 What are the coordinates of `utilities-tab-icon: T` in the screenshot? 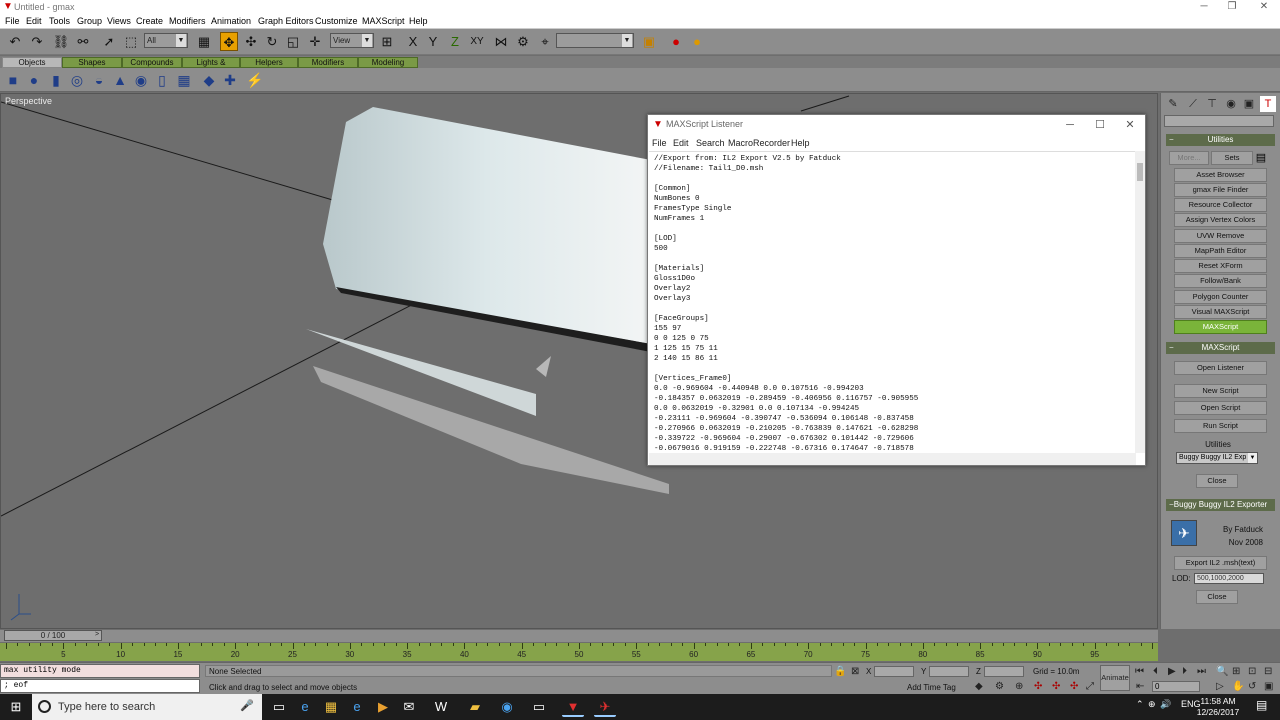 It's located at (1268, 104).